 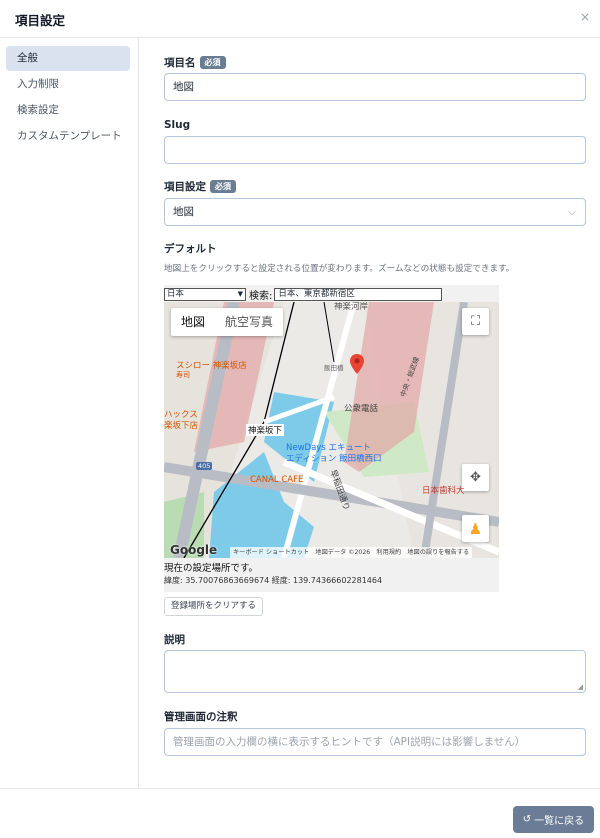 I want to click on field-type-label-text: 項目設定, so click(x=185, y=187).